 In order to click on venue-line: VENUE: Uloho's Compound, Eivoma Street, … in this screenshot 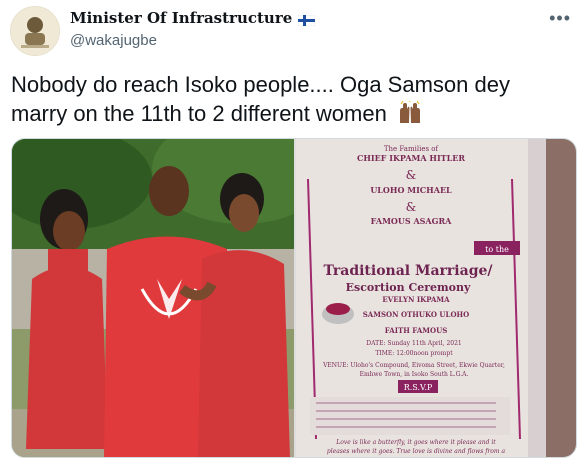, I will do `click(413, 365)`.